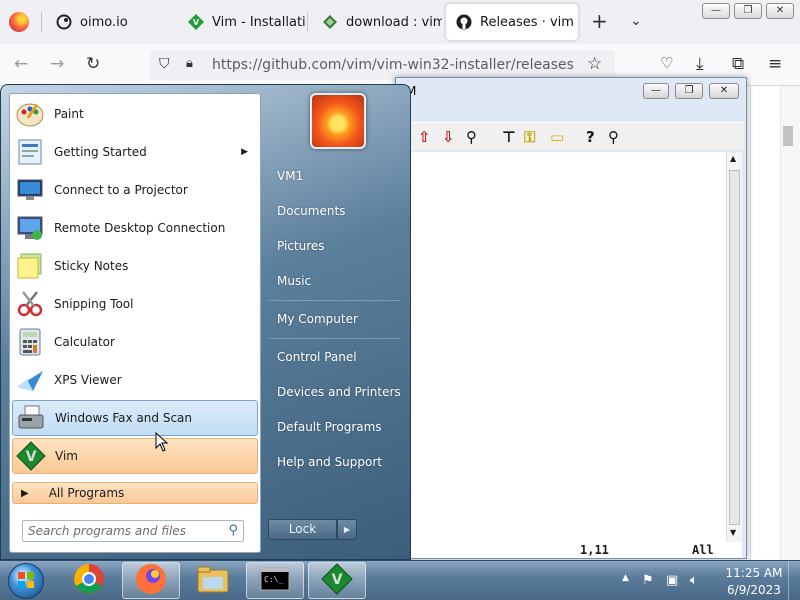  Describe the element at coordinates (448, 137) in the screenshot. I see `save-session-icon: ⇩` at that location.